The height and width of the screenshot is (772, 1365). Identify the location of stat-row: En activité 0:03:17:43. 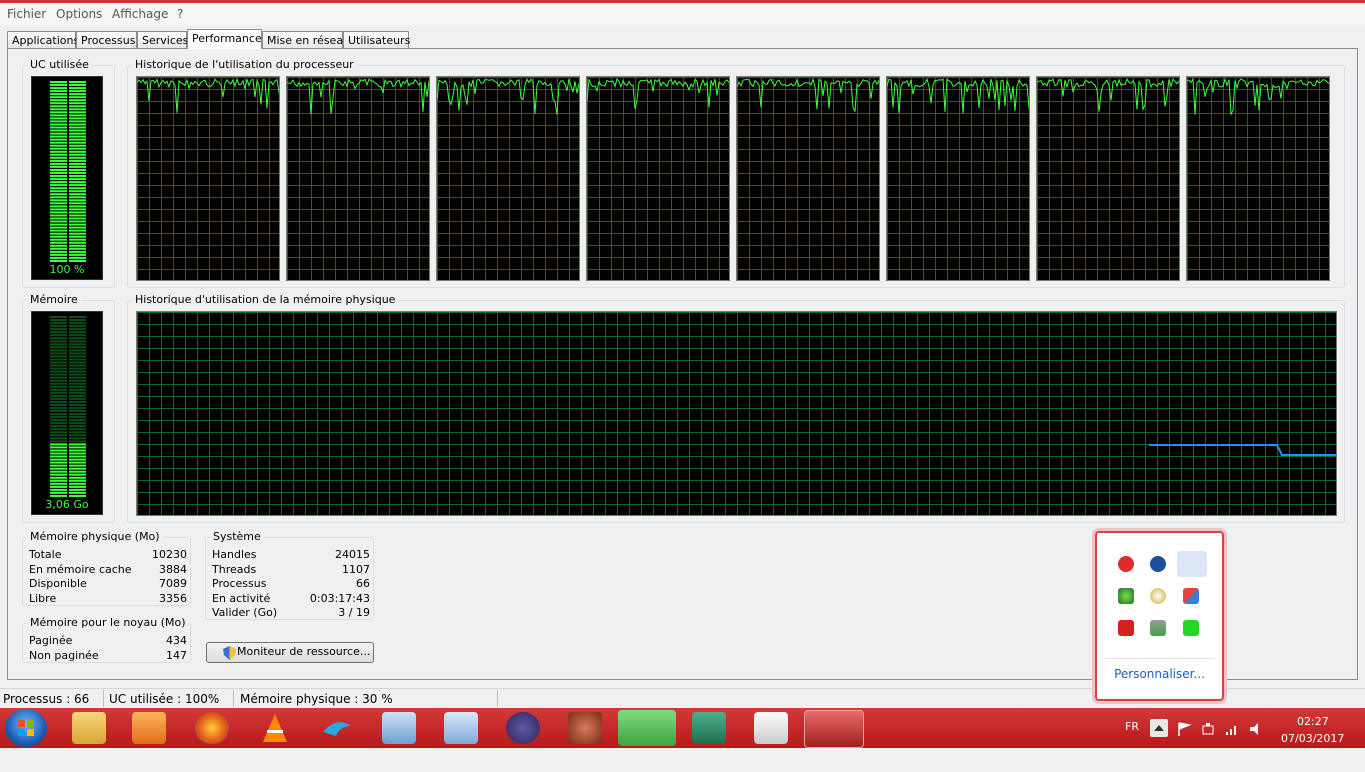
(291, 598).